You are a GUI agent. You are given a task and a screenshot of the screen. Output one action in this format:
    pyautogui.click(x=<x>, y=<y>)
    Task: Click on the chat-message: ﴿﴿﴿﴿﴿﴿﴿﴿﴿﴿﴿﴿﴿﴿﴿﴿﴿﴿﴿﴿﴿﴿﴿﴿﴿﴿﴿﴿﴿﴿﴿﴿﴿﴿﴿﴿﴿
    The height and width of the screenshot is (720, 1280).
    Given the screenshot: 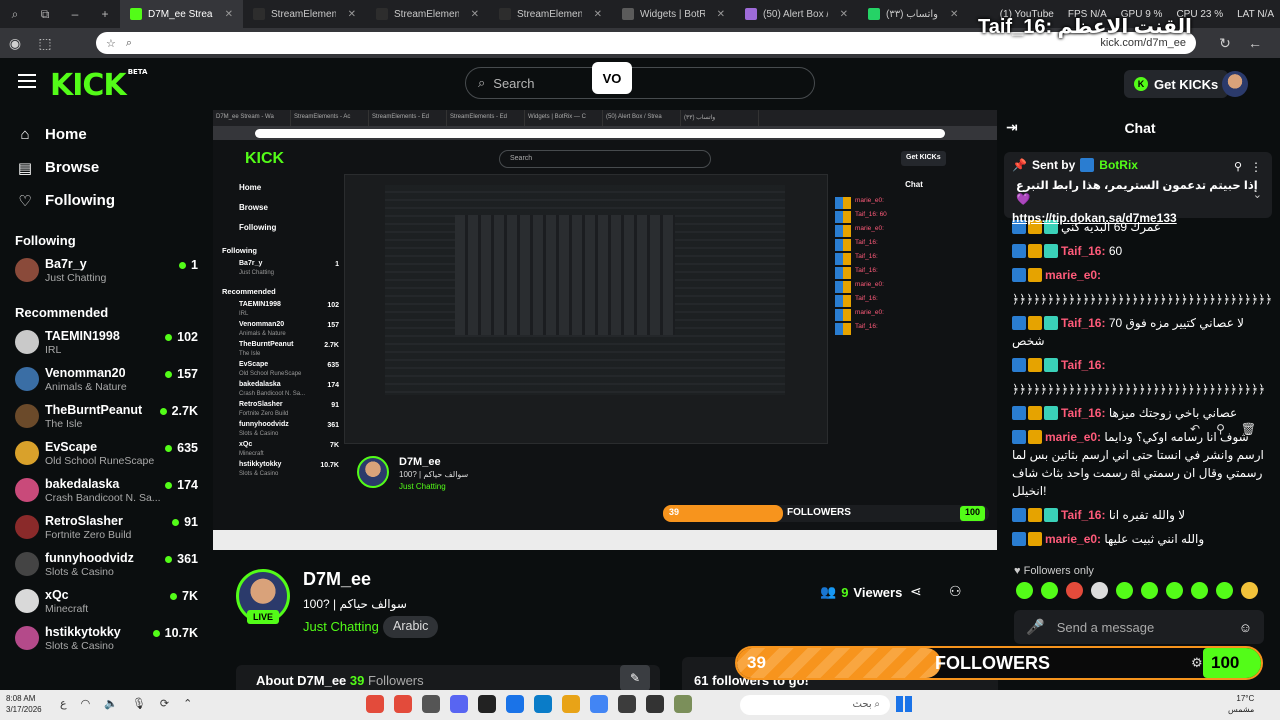 What is the action you would take?
    pyautogui.click(x=1142, y=299)
    